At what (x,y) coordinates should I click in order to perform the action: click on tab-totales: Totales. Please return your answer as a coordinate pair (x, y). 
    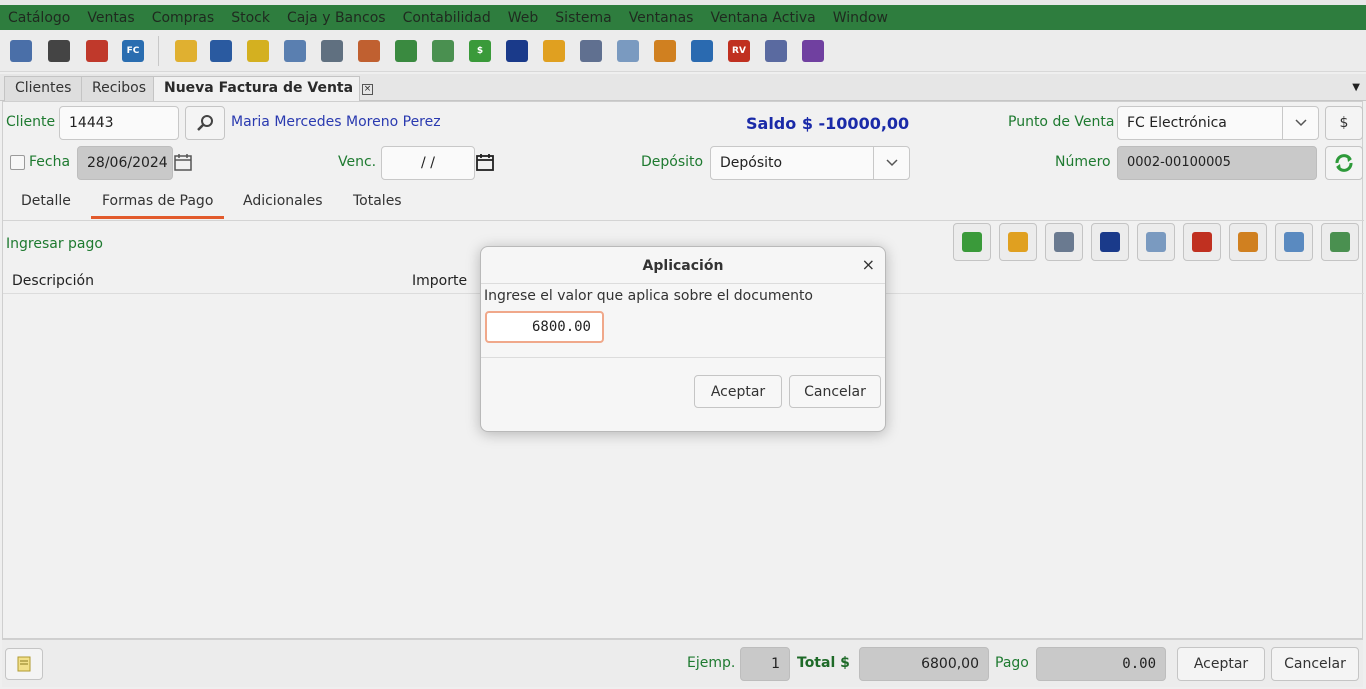
    Looking at the image, I should click on (377, 201).